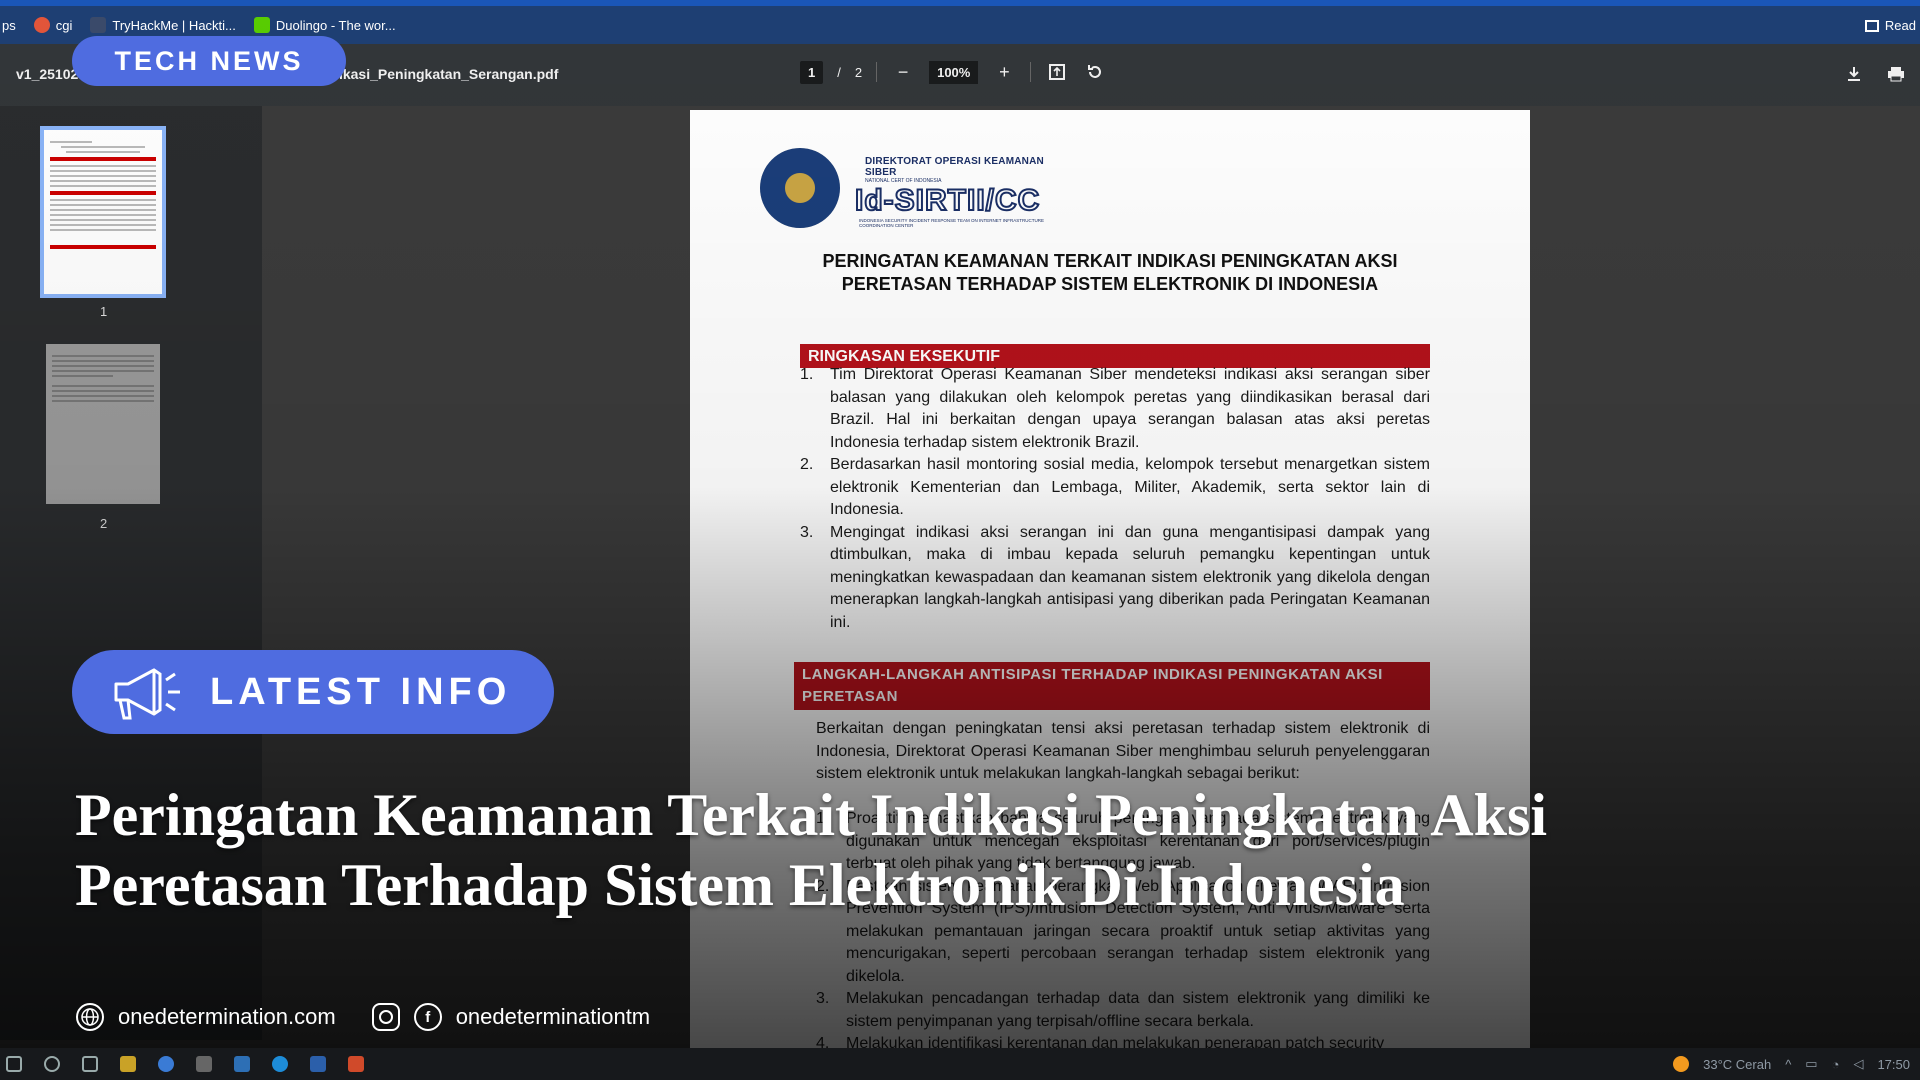  Describe the element at coordinates (960, 1064) in the screenshot. I see `windows-taskbar: 33°C Cerah ^ ▭ ◔ ◁ 17:50` at that location.